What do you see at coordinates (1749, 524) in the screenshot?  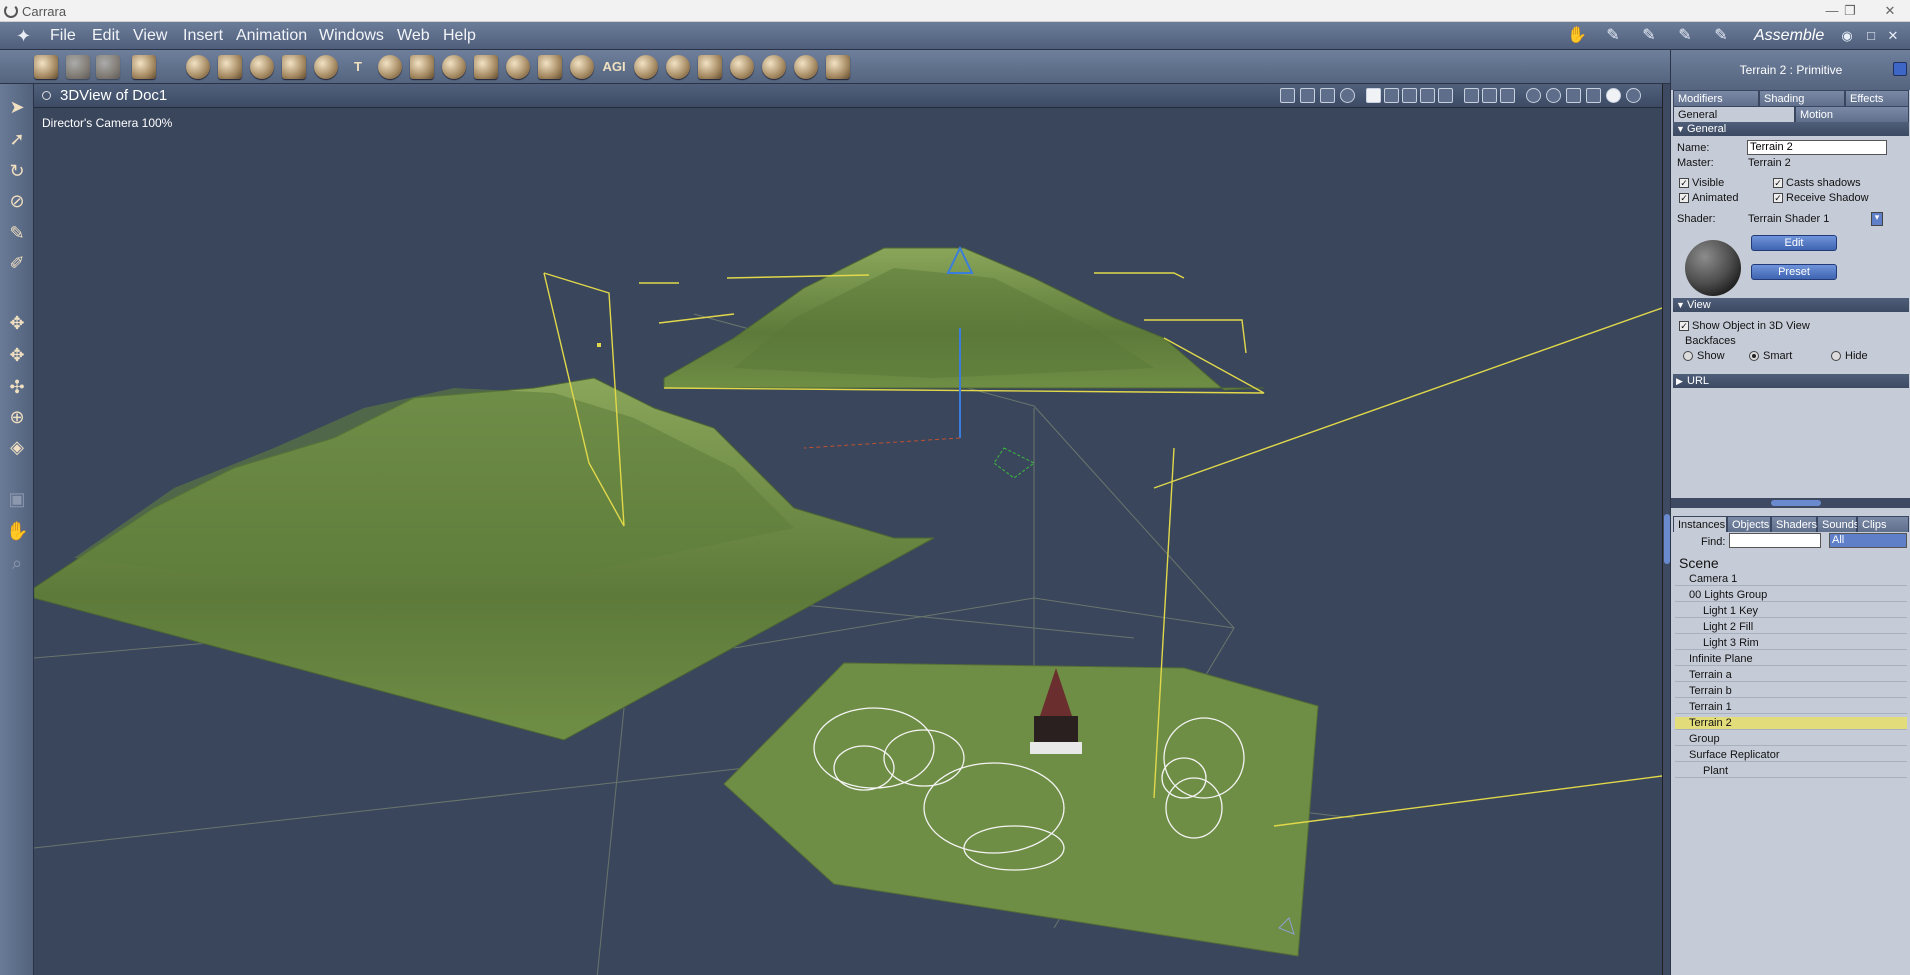 I see `tab-objects: Objects` at bounding box center [1749, 524].